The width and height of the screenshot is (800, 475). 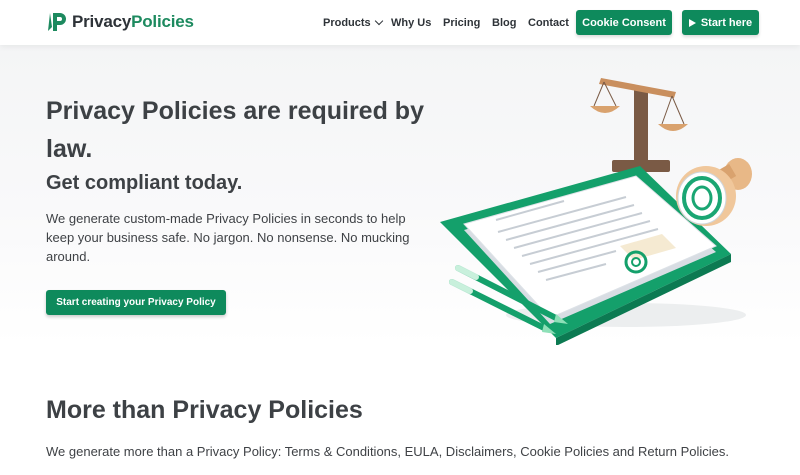 I want to click on cookie-consent-label: Cookie Consent, so click(x=624, y=22).